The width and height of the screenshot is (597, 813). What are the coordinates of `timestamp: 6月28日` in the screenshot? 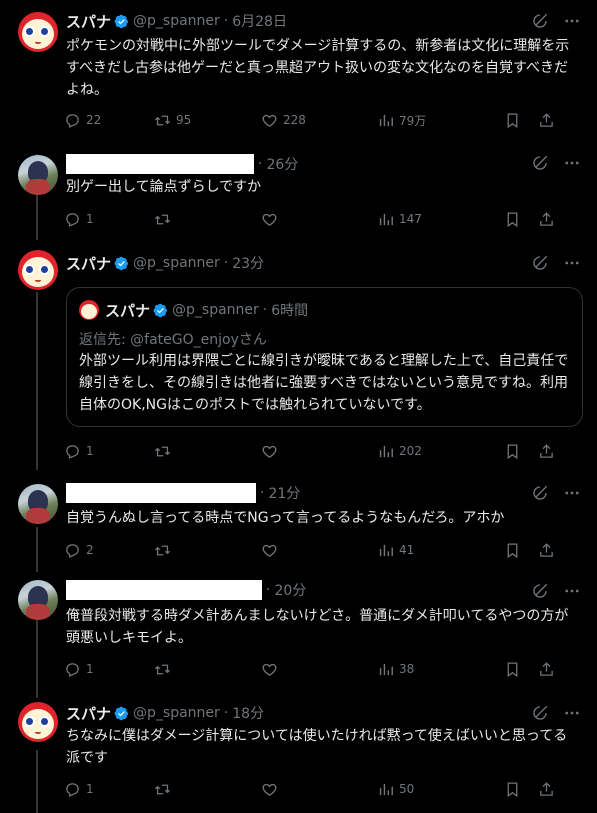 It's located at (259, 21).